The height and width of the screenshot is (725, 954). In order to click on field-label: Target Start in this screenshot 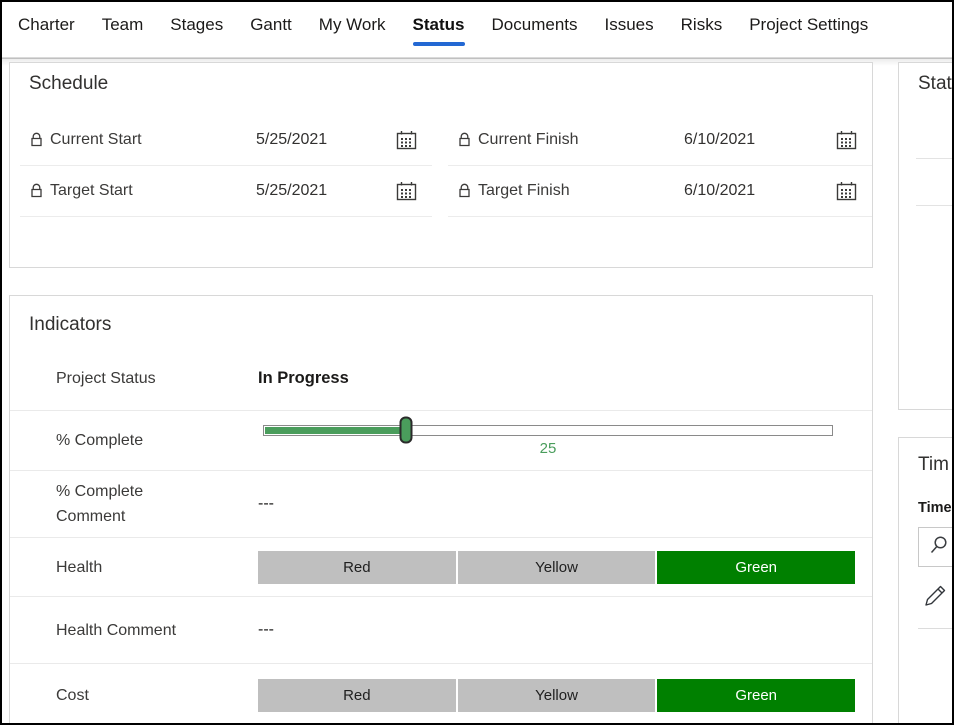, I will do `click(91, 190)`.